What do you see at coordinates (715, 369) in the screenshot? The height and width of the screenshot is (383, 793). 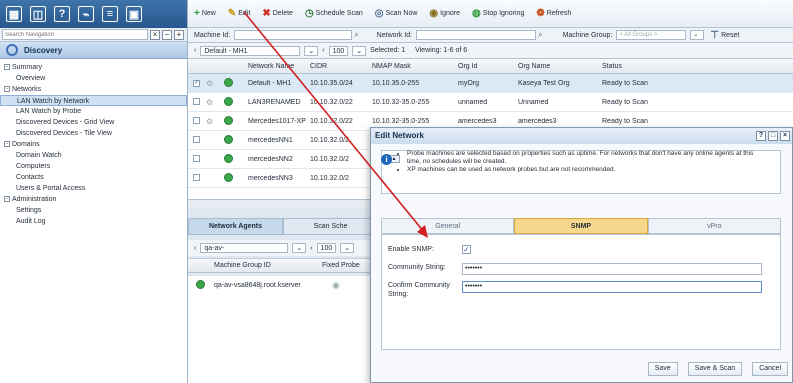 I see `save-and-scan-button: Save & Scan` at bounding box center [715, 369].